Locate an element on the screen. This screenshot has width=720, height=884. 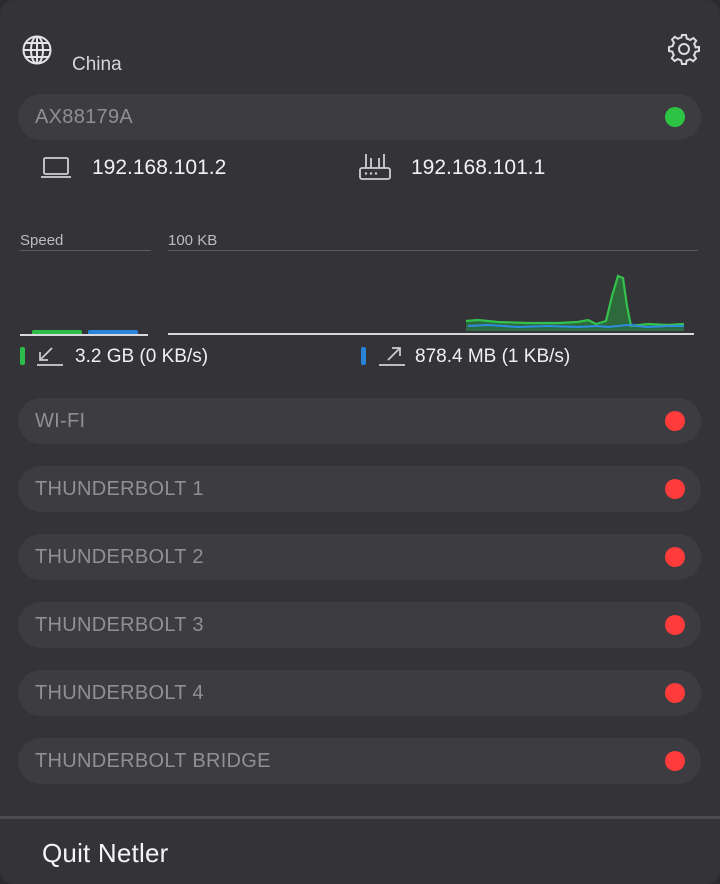
download-color-mark is located at coordinates (22, 356).